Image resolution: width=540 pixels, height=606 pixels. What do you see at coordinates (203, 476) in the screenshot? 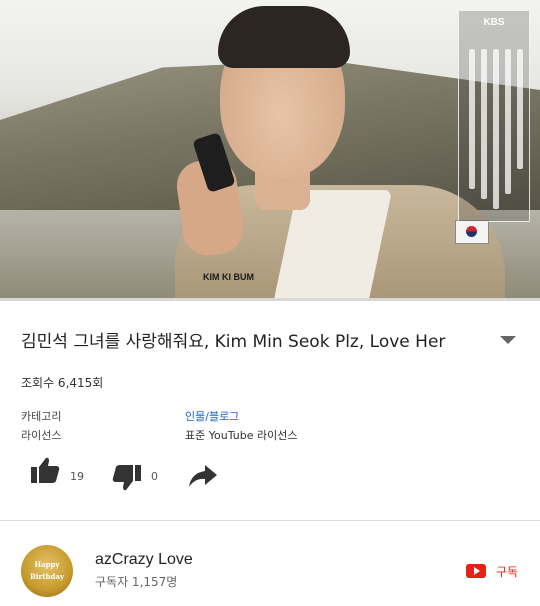
I see `share-icon` at bounding box center [203, 476].